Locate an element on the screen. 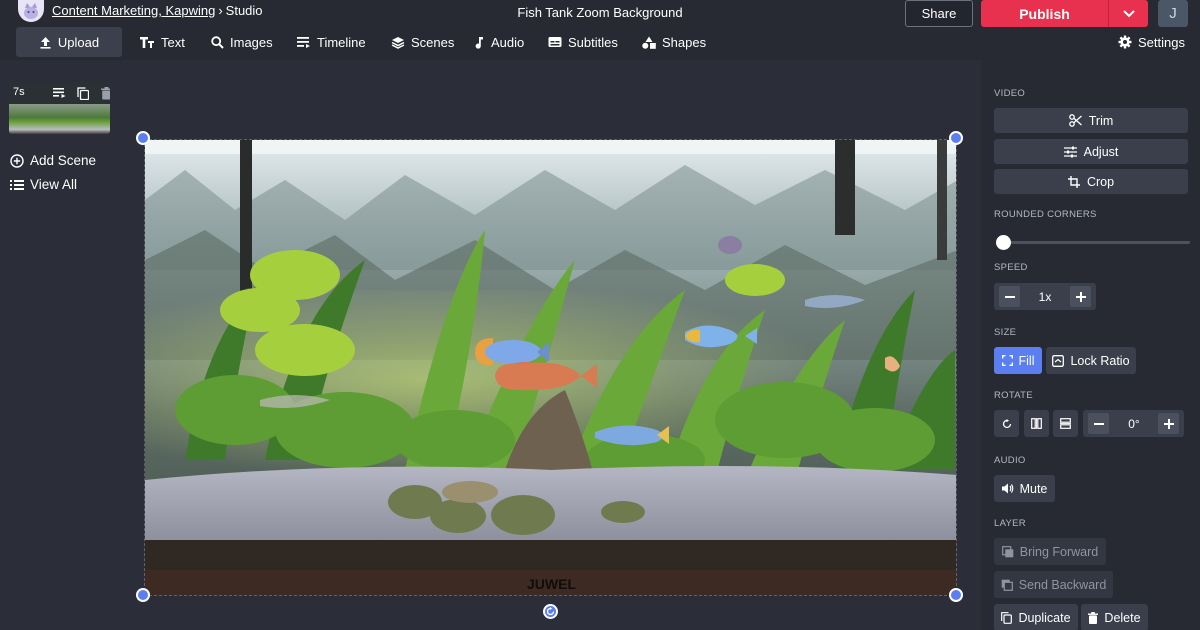 The image size is (1200, 630). gear-icon is located at coordinates (1125, 42).